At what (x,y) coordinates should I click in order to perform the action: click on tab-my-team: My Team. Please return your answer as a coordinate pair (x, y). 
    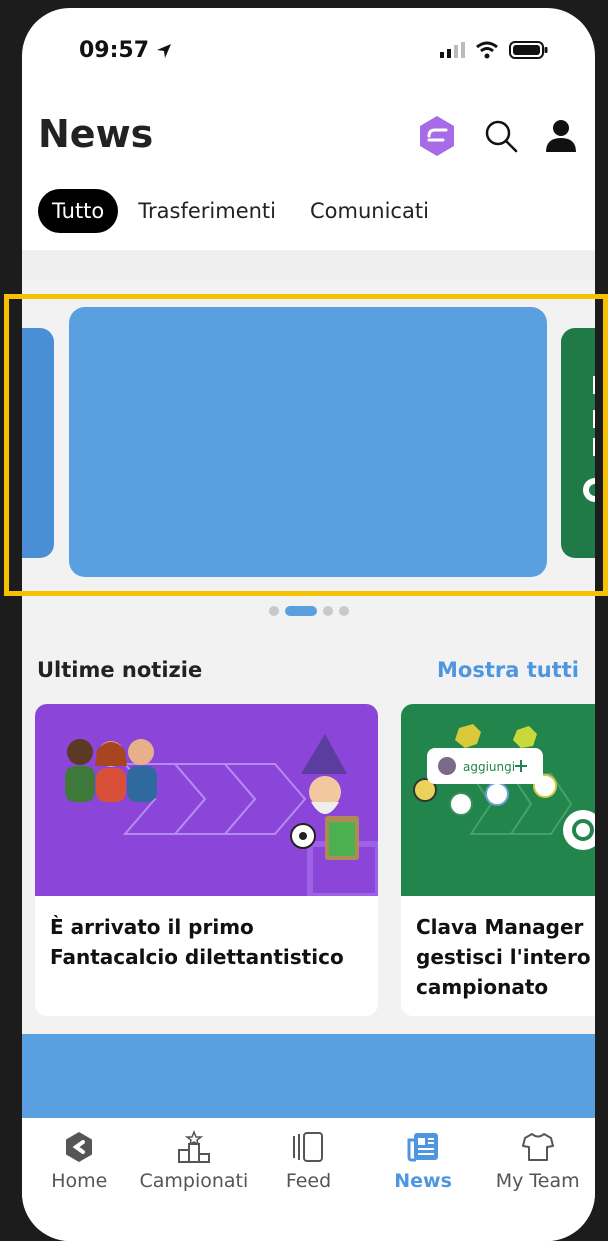
    Looking at the image, I should click on (537, 1179).